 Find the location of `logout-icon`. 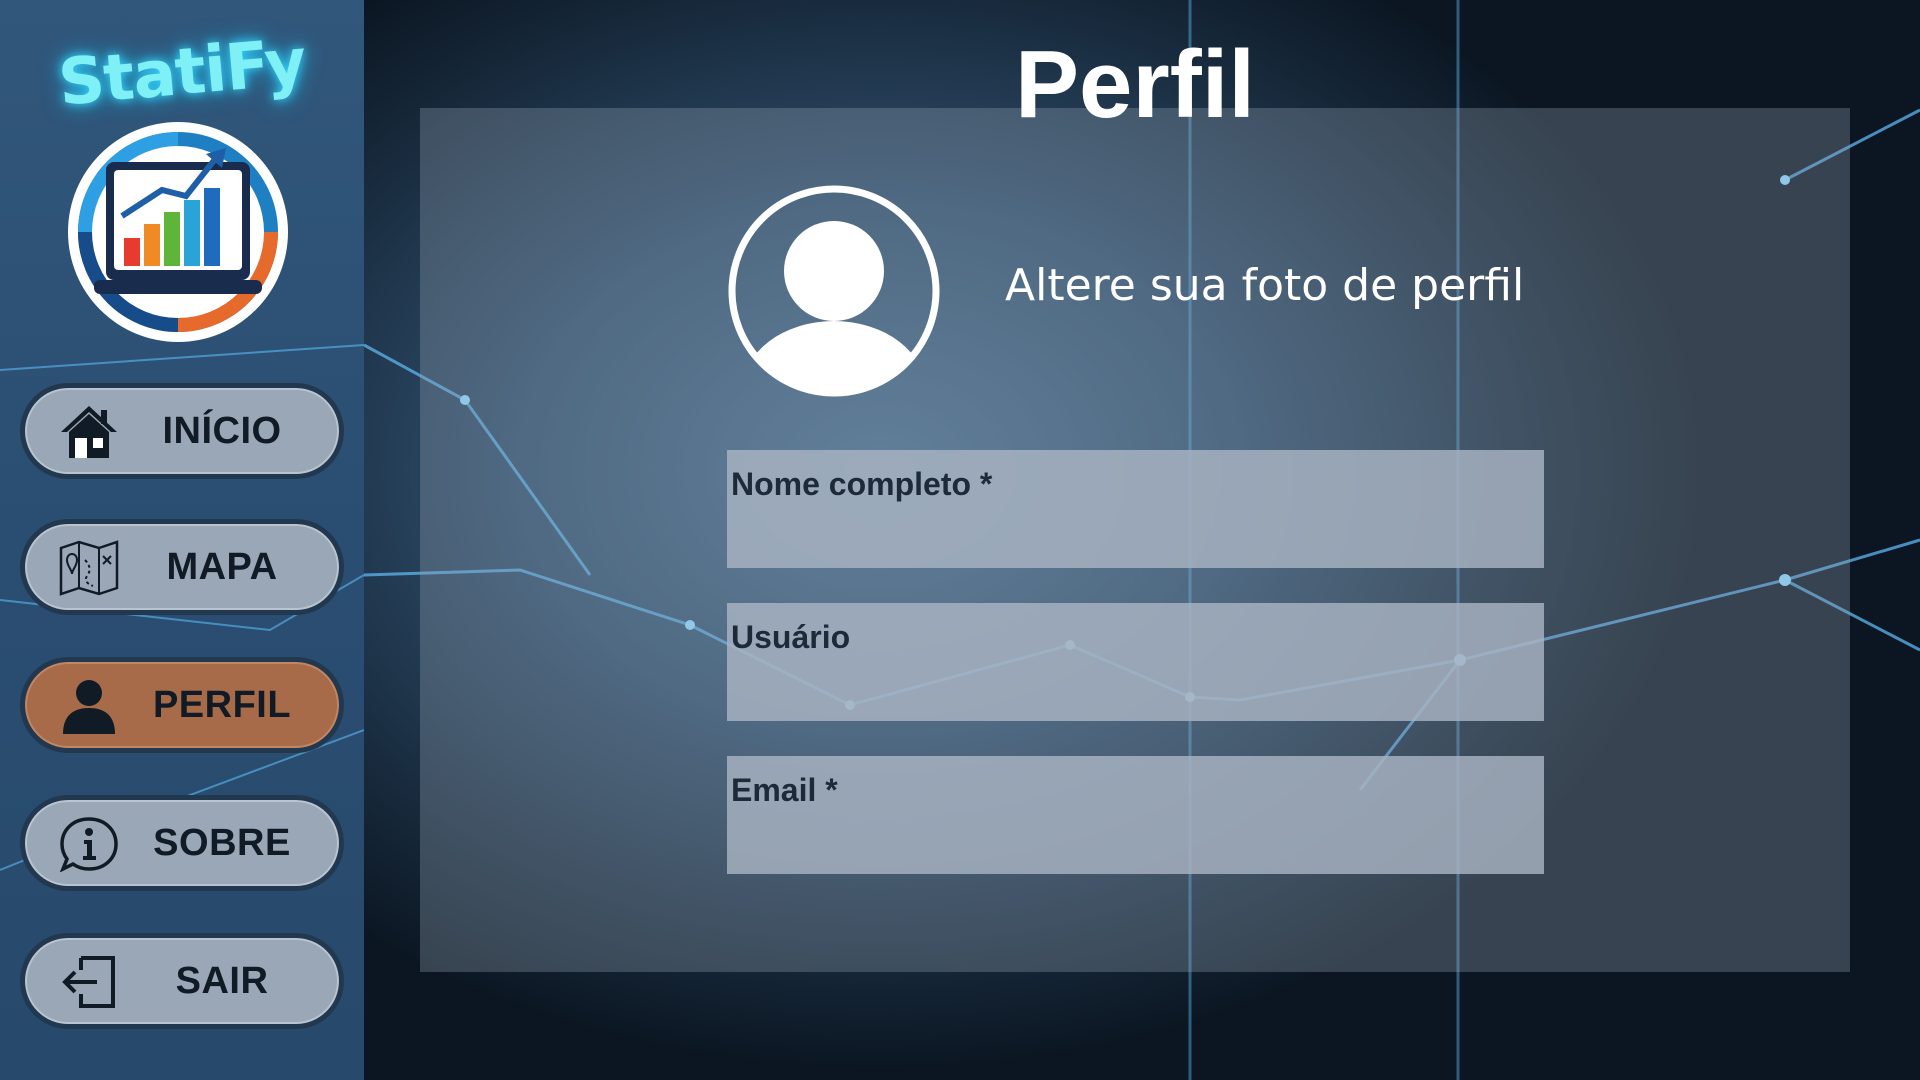

logout-icon is located at coordinates (88, 982).